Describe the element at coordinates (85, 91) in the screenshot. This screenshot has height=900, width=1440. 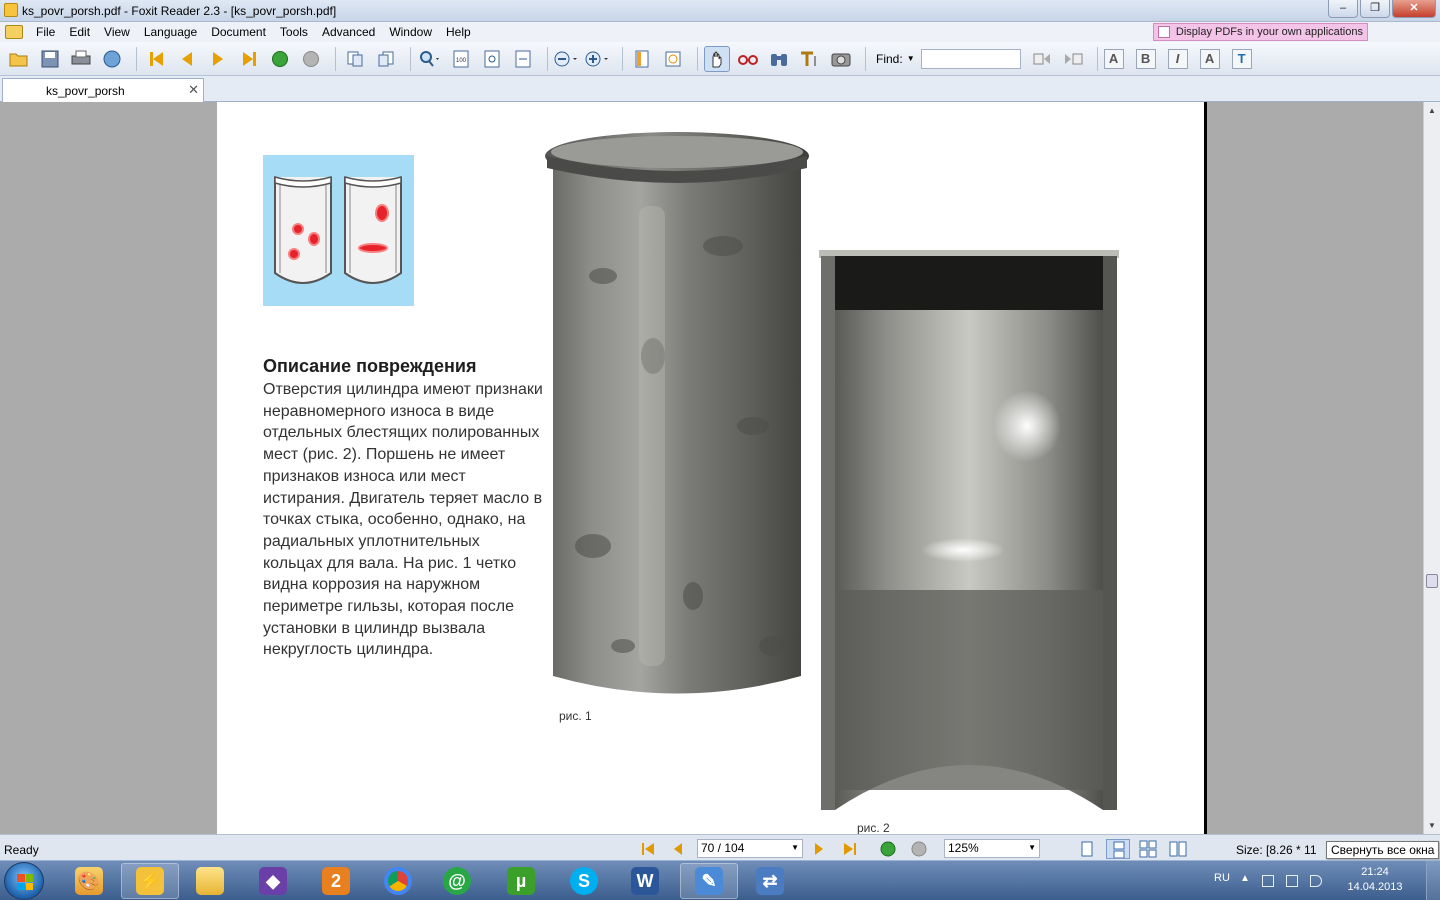
I see `tab-label: ks_povr_porsh` at that location.